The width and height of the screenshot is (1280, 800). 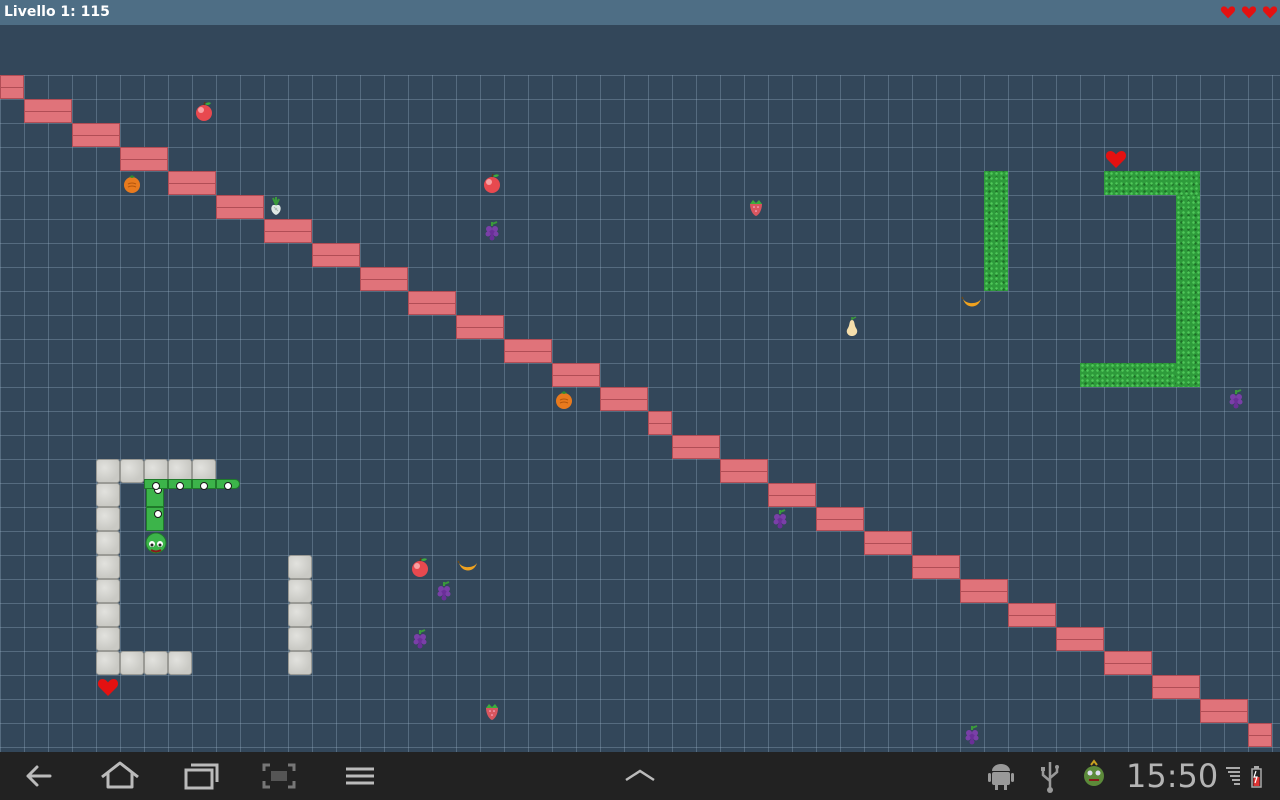 I want to click on radish-icon, so click(x=276, y=206).